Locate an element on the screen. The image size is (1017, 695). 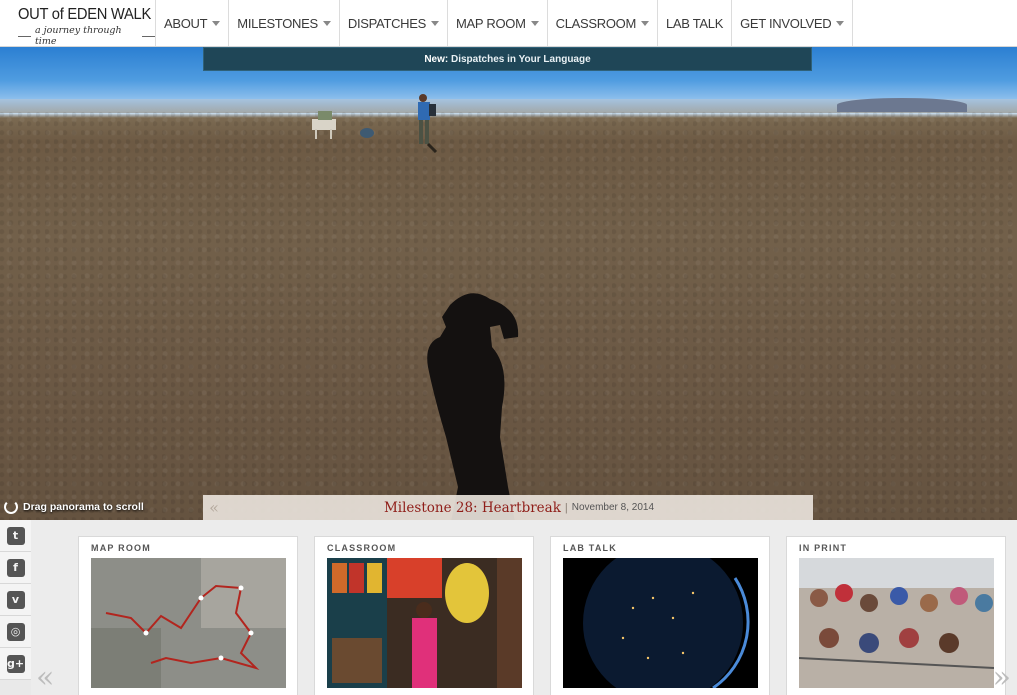
announcement-text: Dispatches in Your Language is located at coordinates (521, 59).